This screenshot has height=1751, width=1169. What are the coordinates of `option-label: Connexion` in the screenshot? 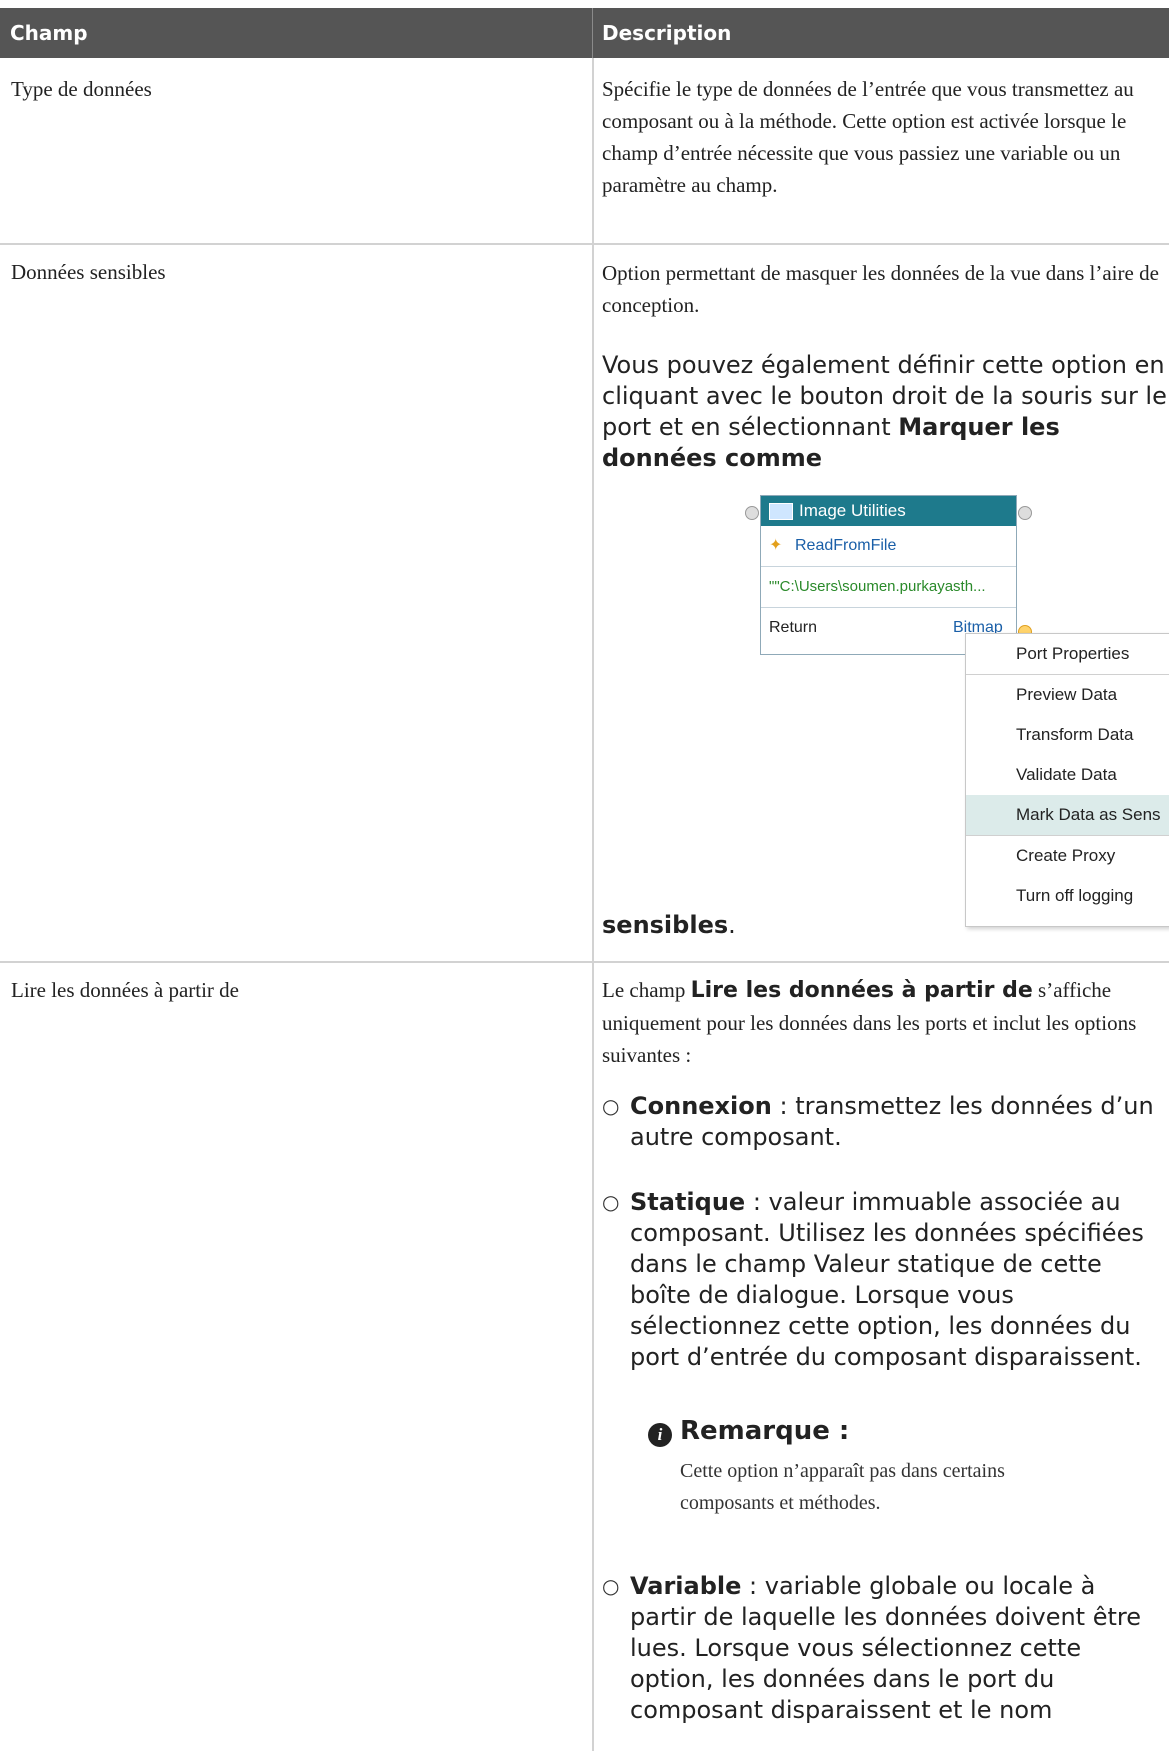 It's located at (701, 1106).